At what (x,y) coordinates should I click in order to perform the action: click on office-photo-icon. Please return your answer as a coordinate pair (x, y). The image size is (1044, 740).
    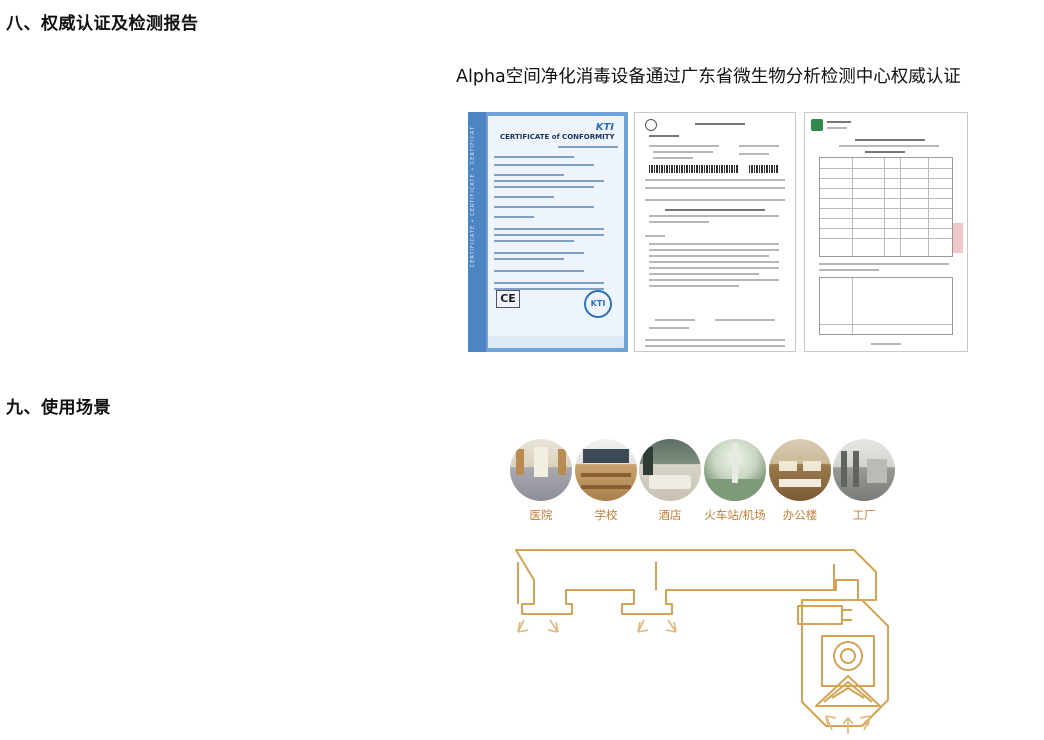
    Looking at the image, I should click on (800, 470).